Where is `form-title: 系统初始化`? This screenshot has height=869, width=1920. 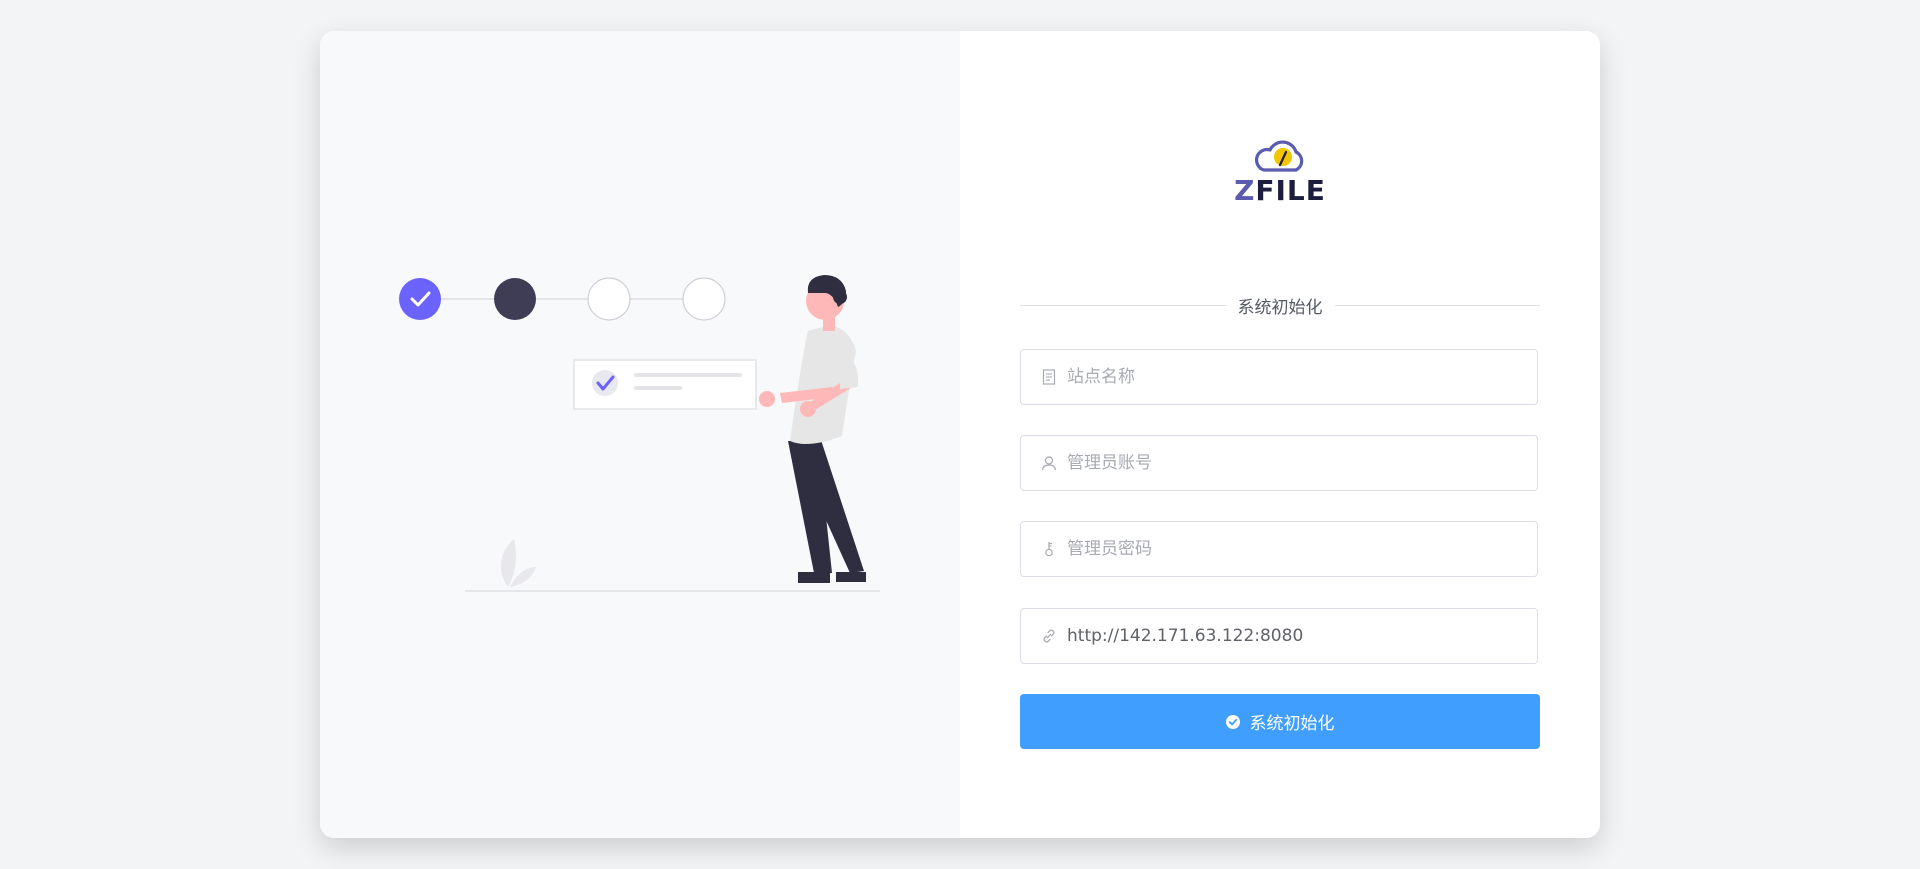 form-title: 系统初始化 is located at coordinates (1280, 308).